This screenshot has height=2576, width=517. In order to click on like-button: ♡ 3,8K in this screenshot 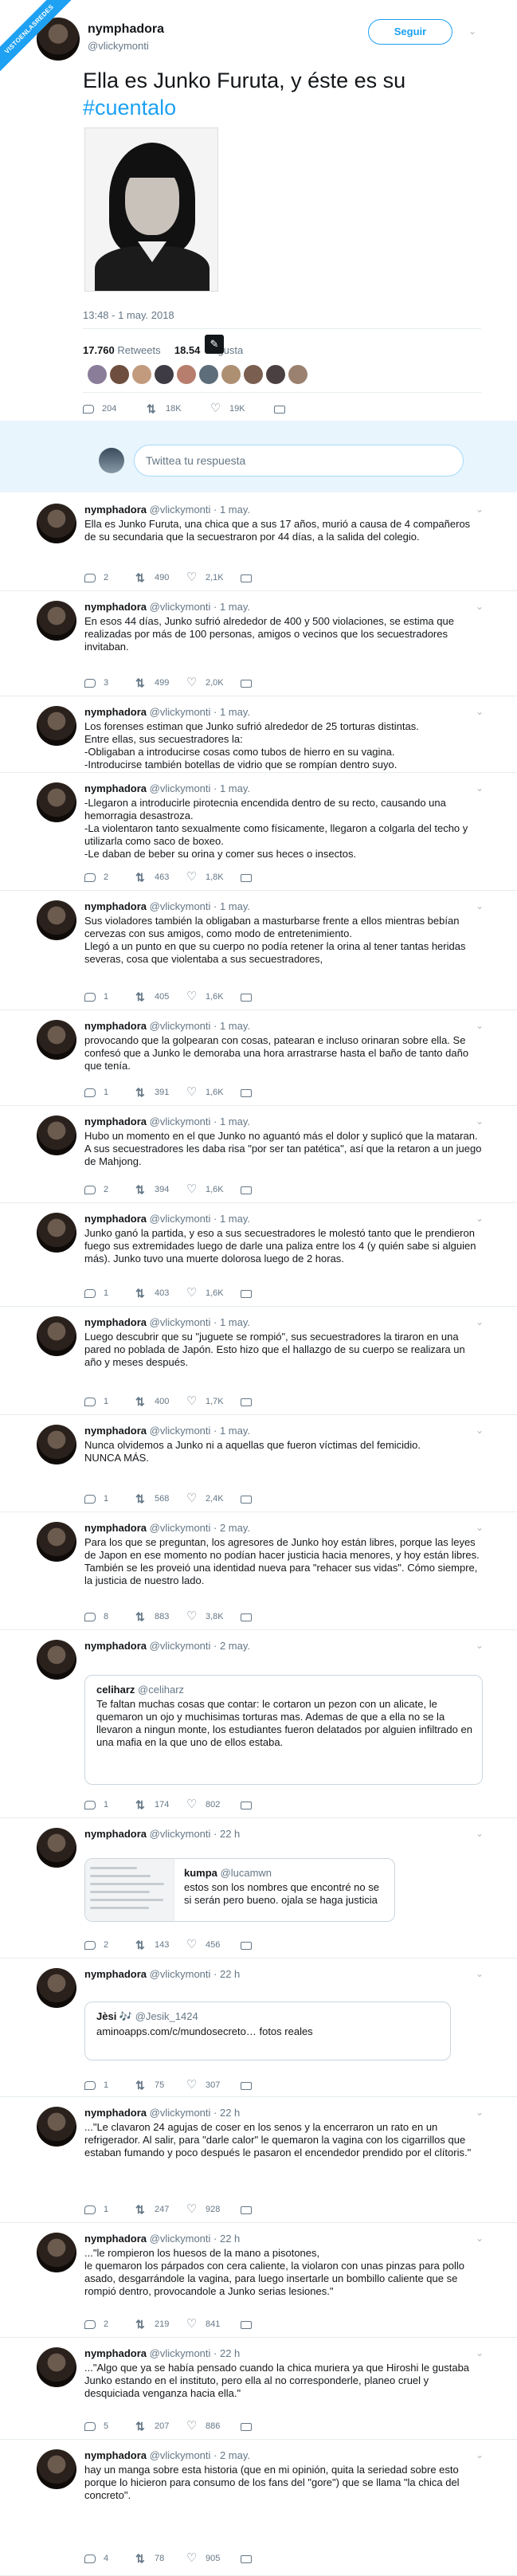, I will do `click(205, 1617)`.